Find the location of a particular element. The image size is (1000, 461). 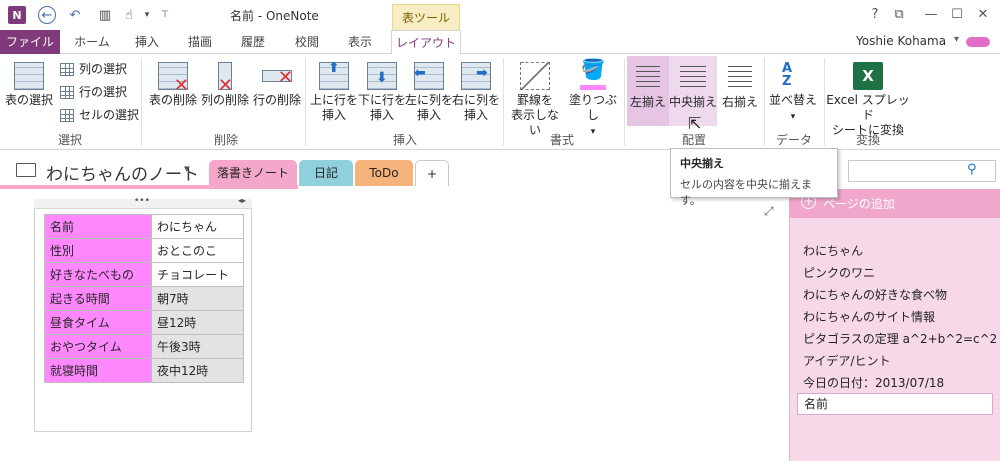

table-select-button: 表の選択 is located at coordinates (29, 85).